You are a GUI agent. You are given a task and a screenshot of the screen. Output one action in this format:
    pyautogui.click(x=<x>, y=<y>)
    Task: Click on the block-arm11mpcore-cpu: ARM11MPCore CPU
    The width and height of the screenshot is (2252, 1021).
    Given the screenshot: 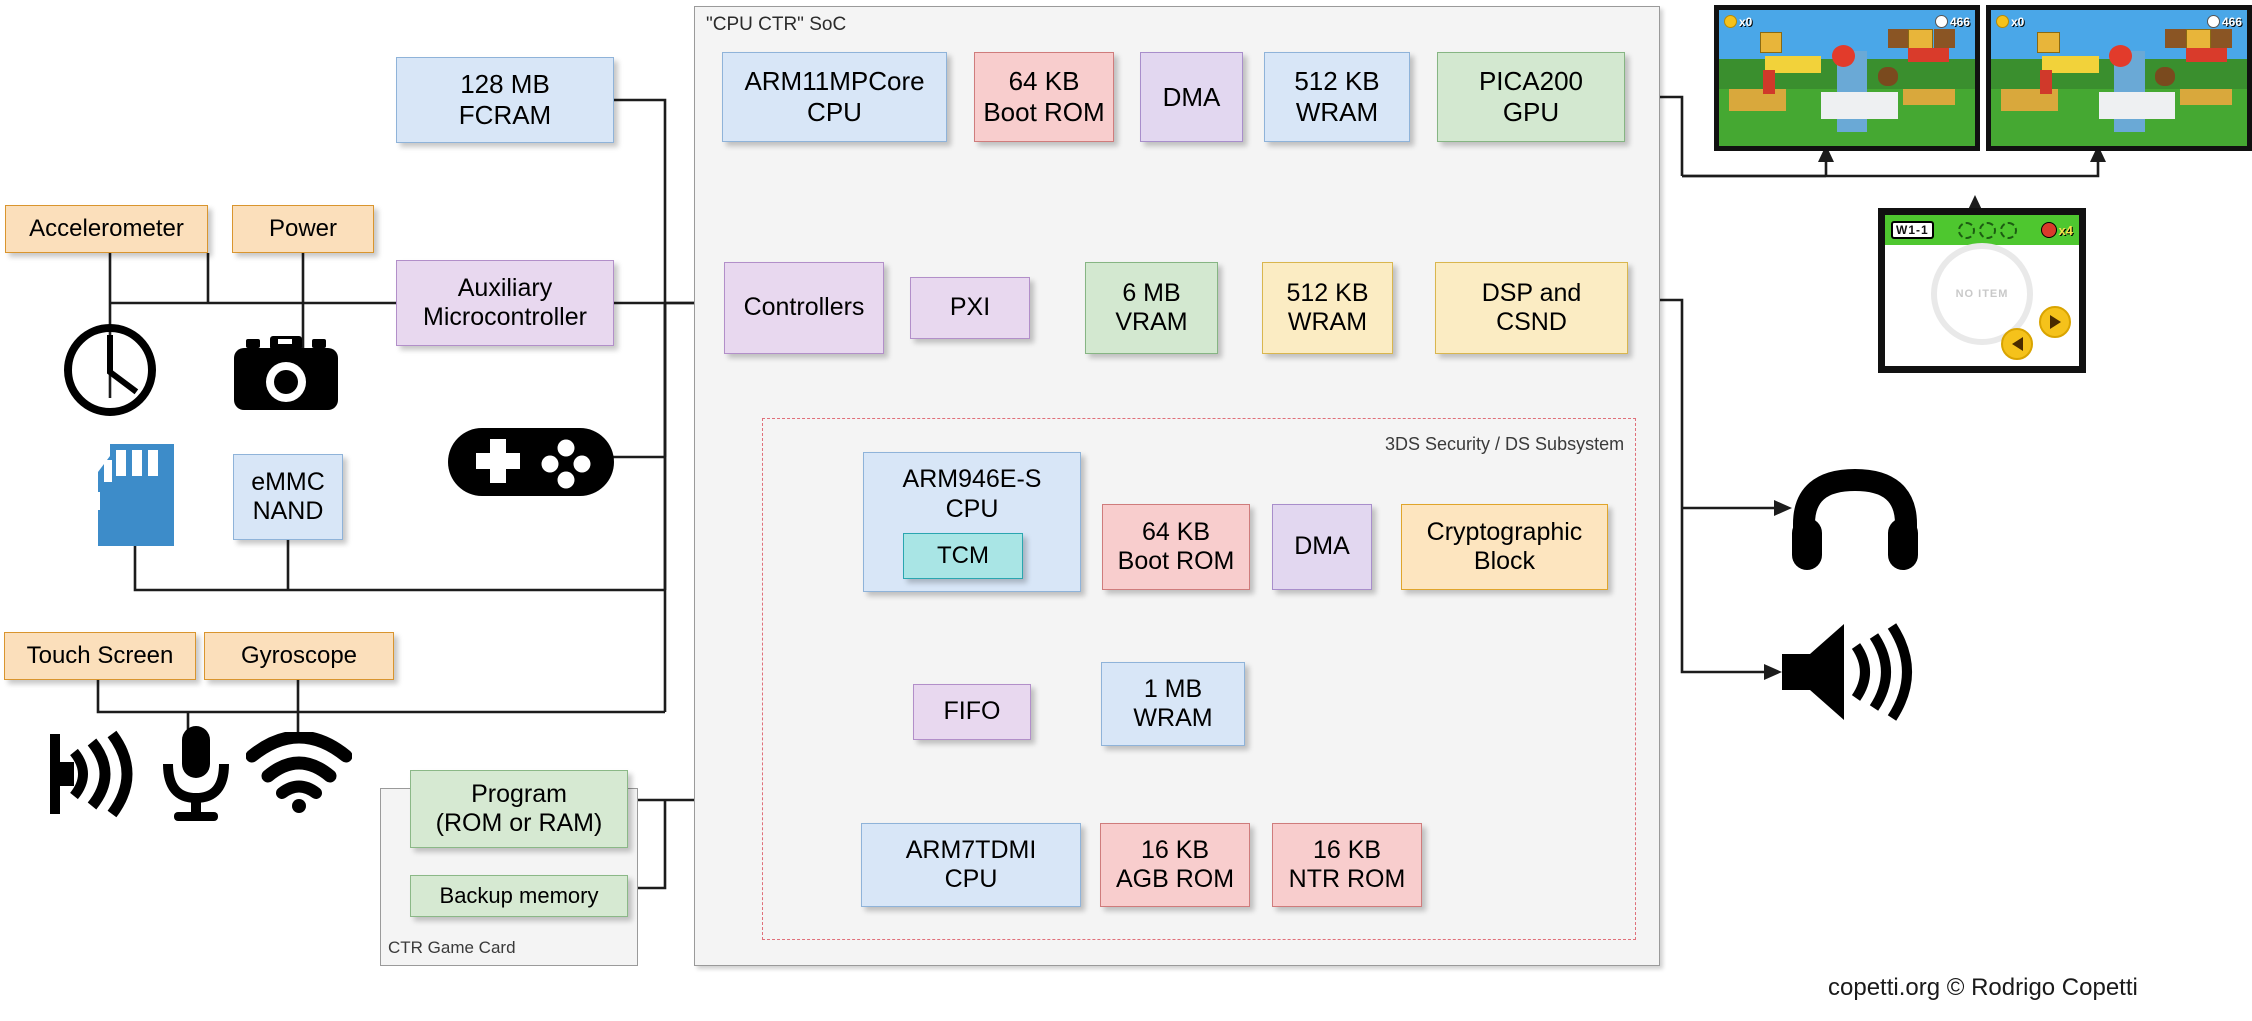 What is the action you would take?
    pyautogui.click(x=834, y=97)
    